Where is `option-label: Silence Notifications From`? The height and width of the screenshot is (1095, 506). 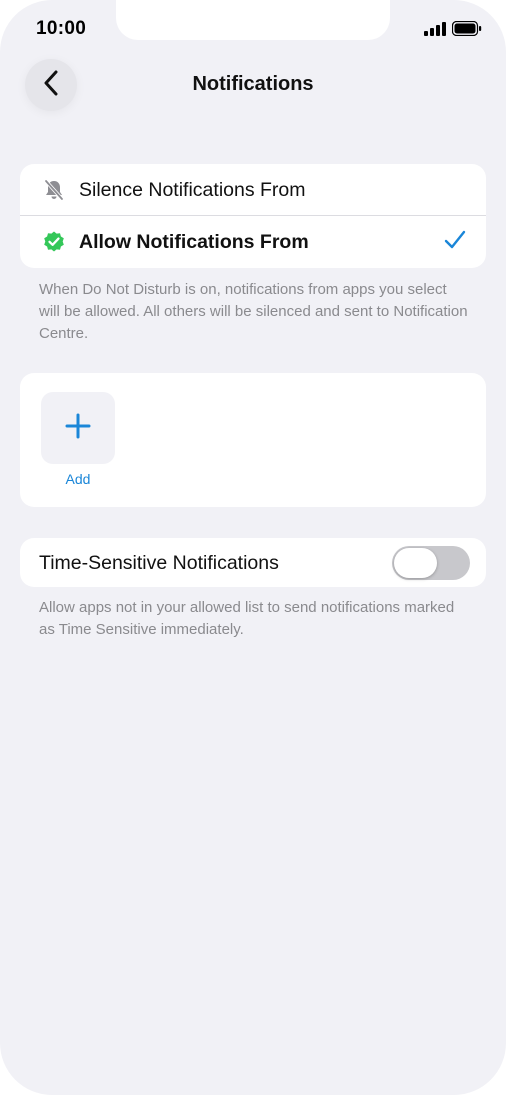
option-label: Silence Notifications From is located at coordinates (192, 189).